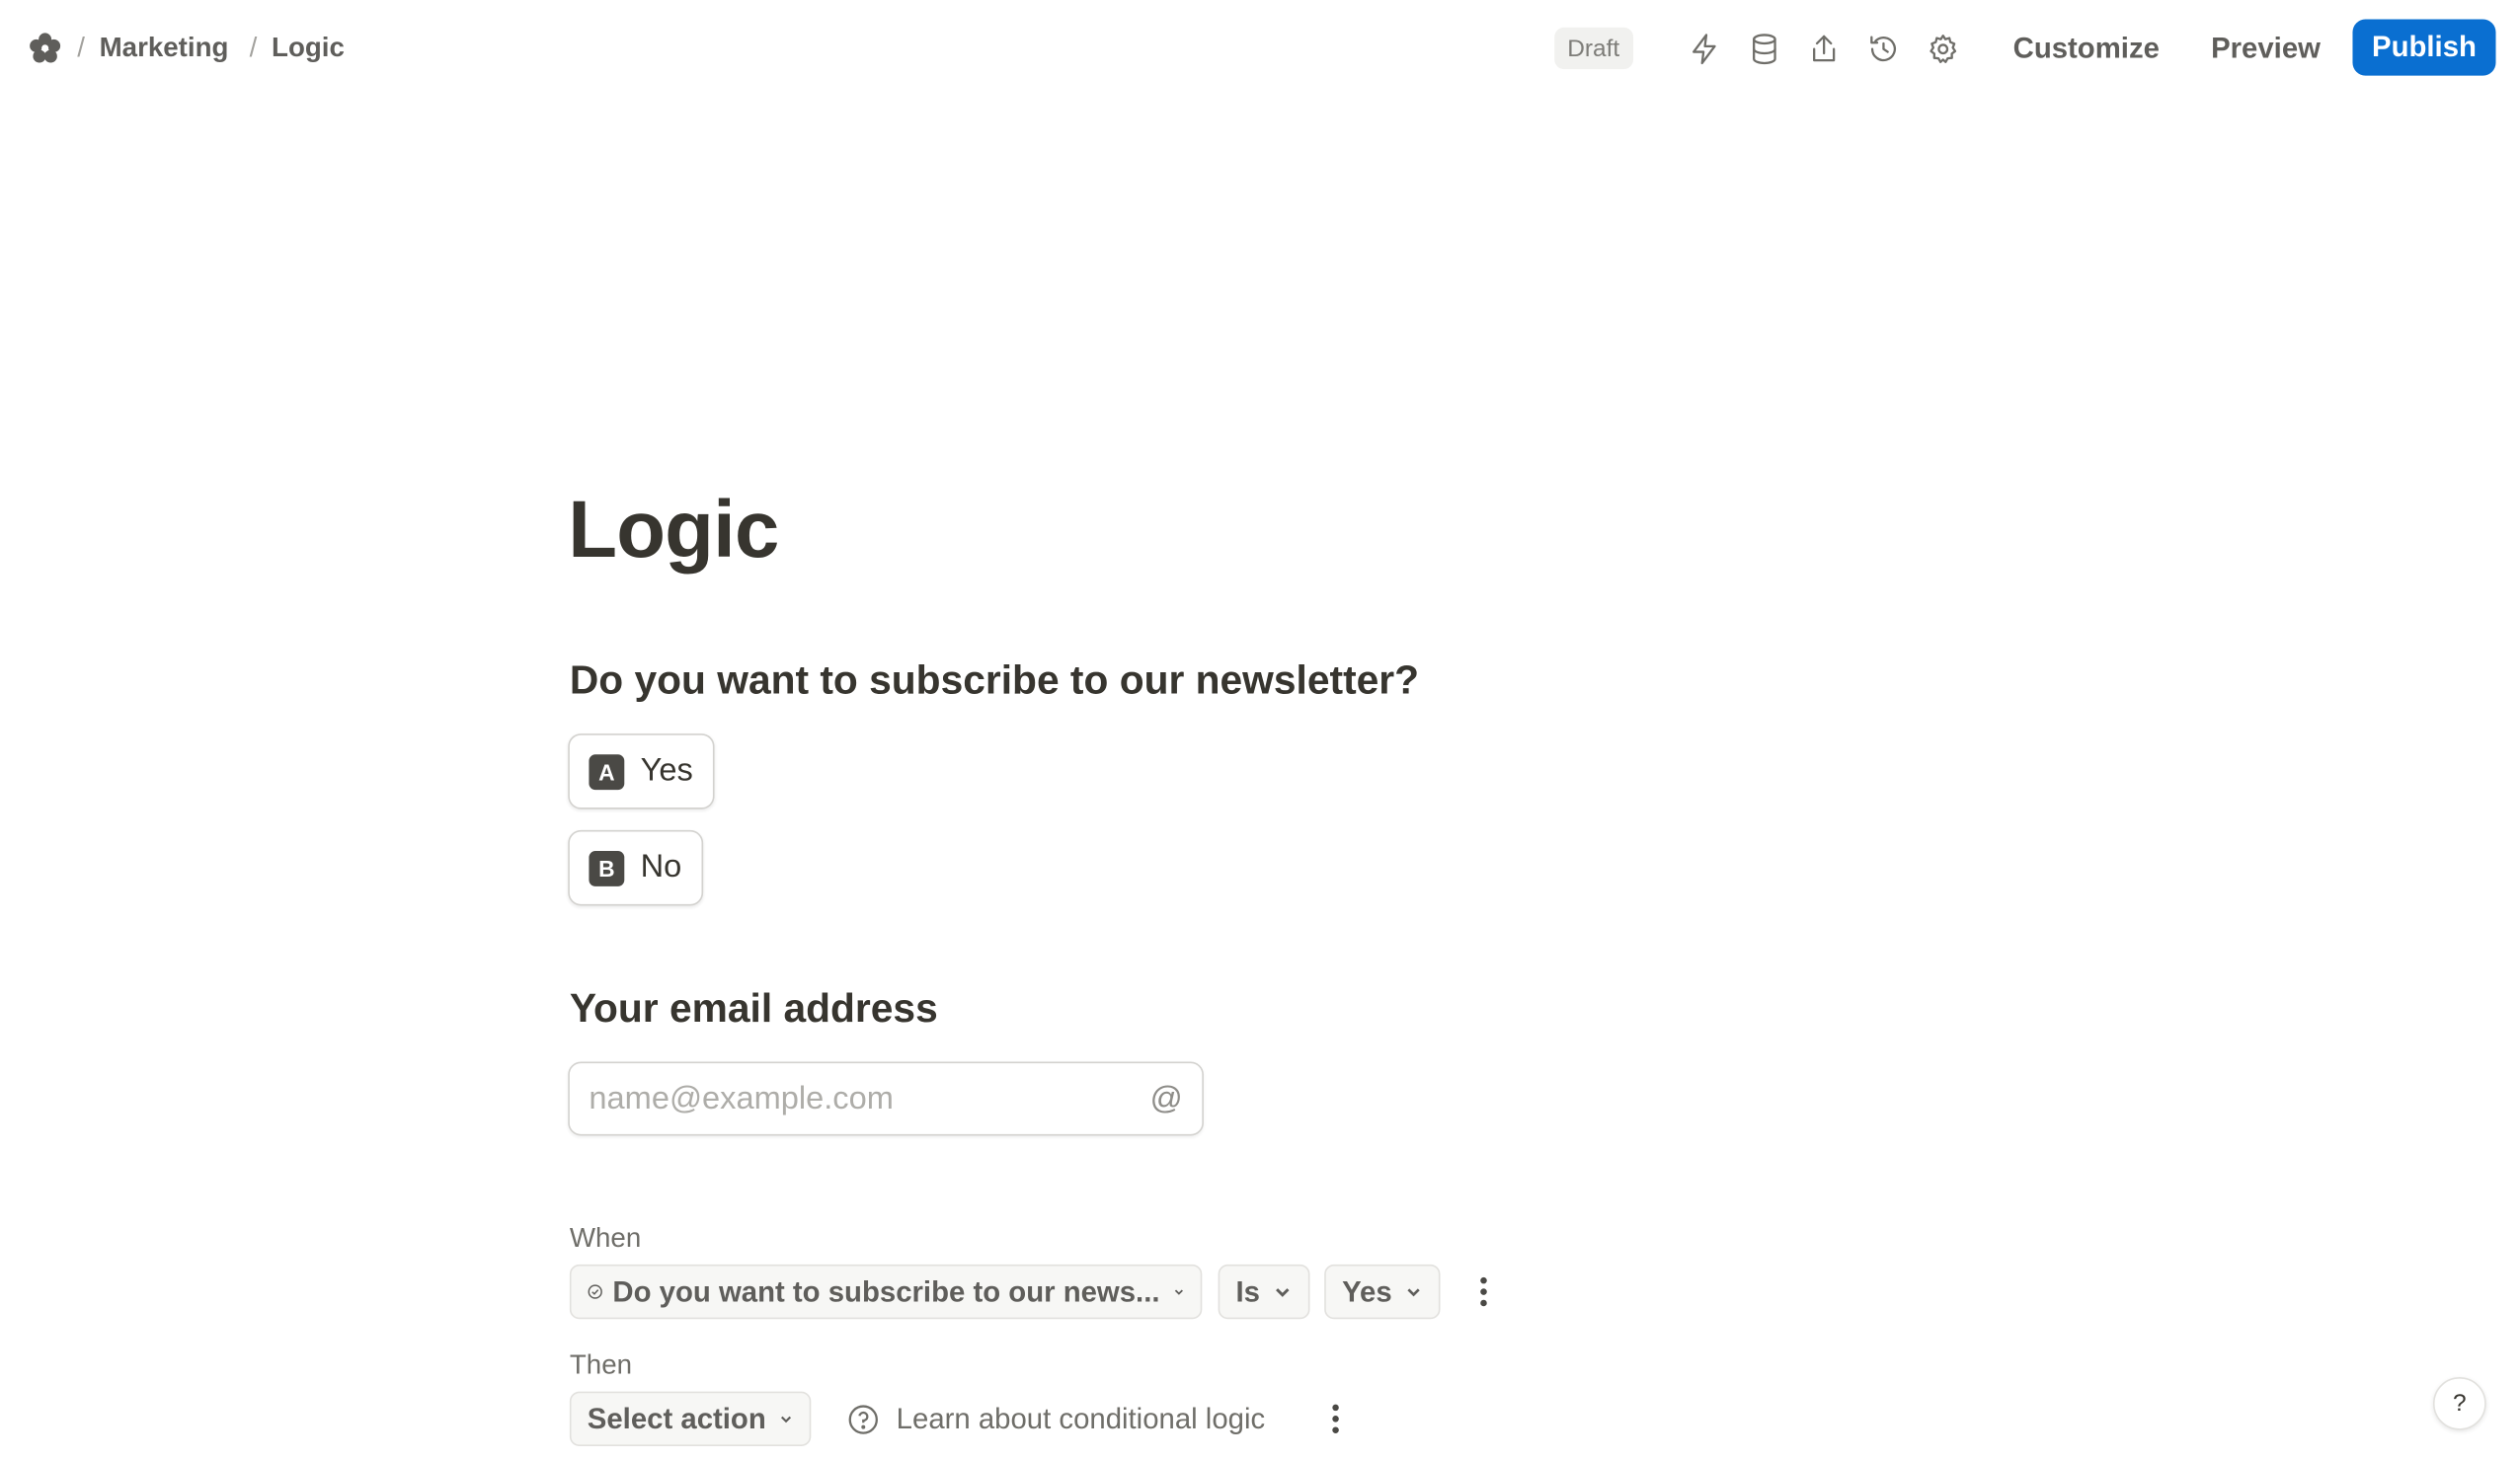 This screenshot has height=1461, width=2520. I want to click on email-field-container: @, so click(886, 1098).